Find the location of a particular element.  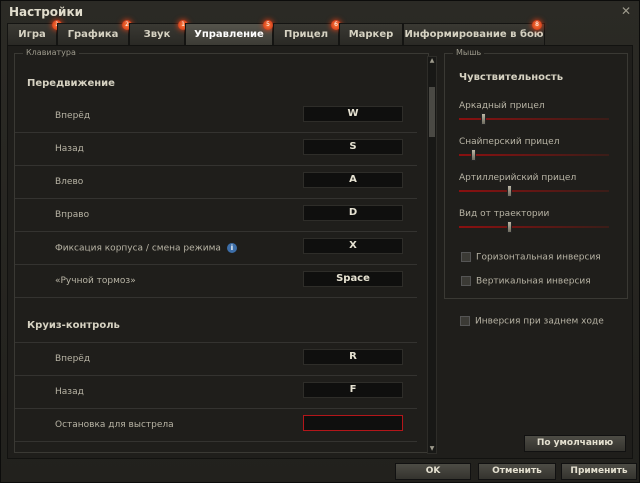

scroll-down-icon: ▼ is located at coordinates (432, 449).